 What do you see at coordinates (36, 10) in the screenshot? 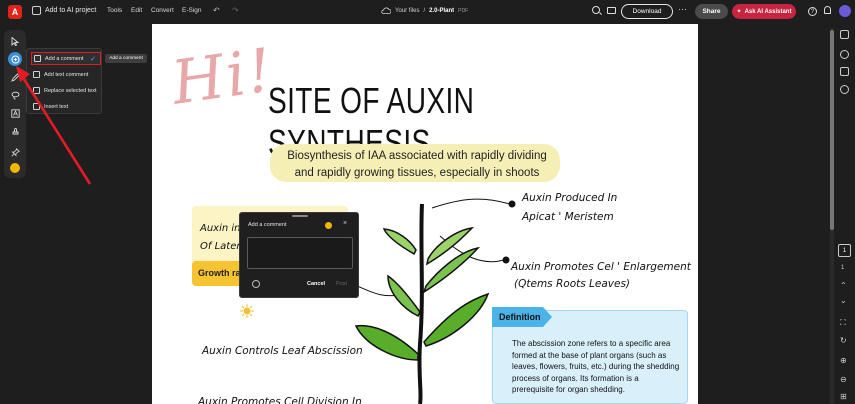
I see `ai-project-icon` at bounding box center [36, 10].